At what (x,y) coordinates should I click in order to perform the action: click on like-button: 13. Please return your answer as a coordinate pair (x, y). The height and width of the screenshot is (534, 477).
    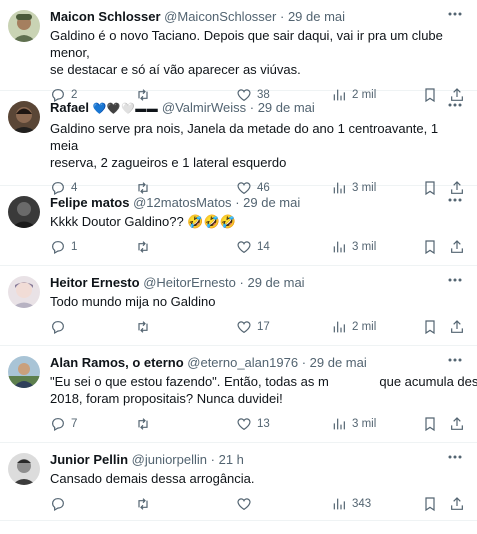
    Looking at the image, I should click on (253, 424).